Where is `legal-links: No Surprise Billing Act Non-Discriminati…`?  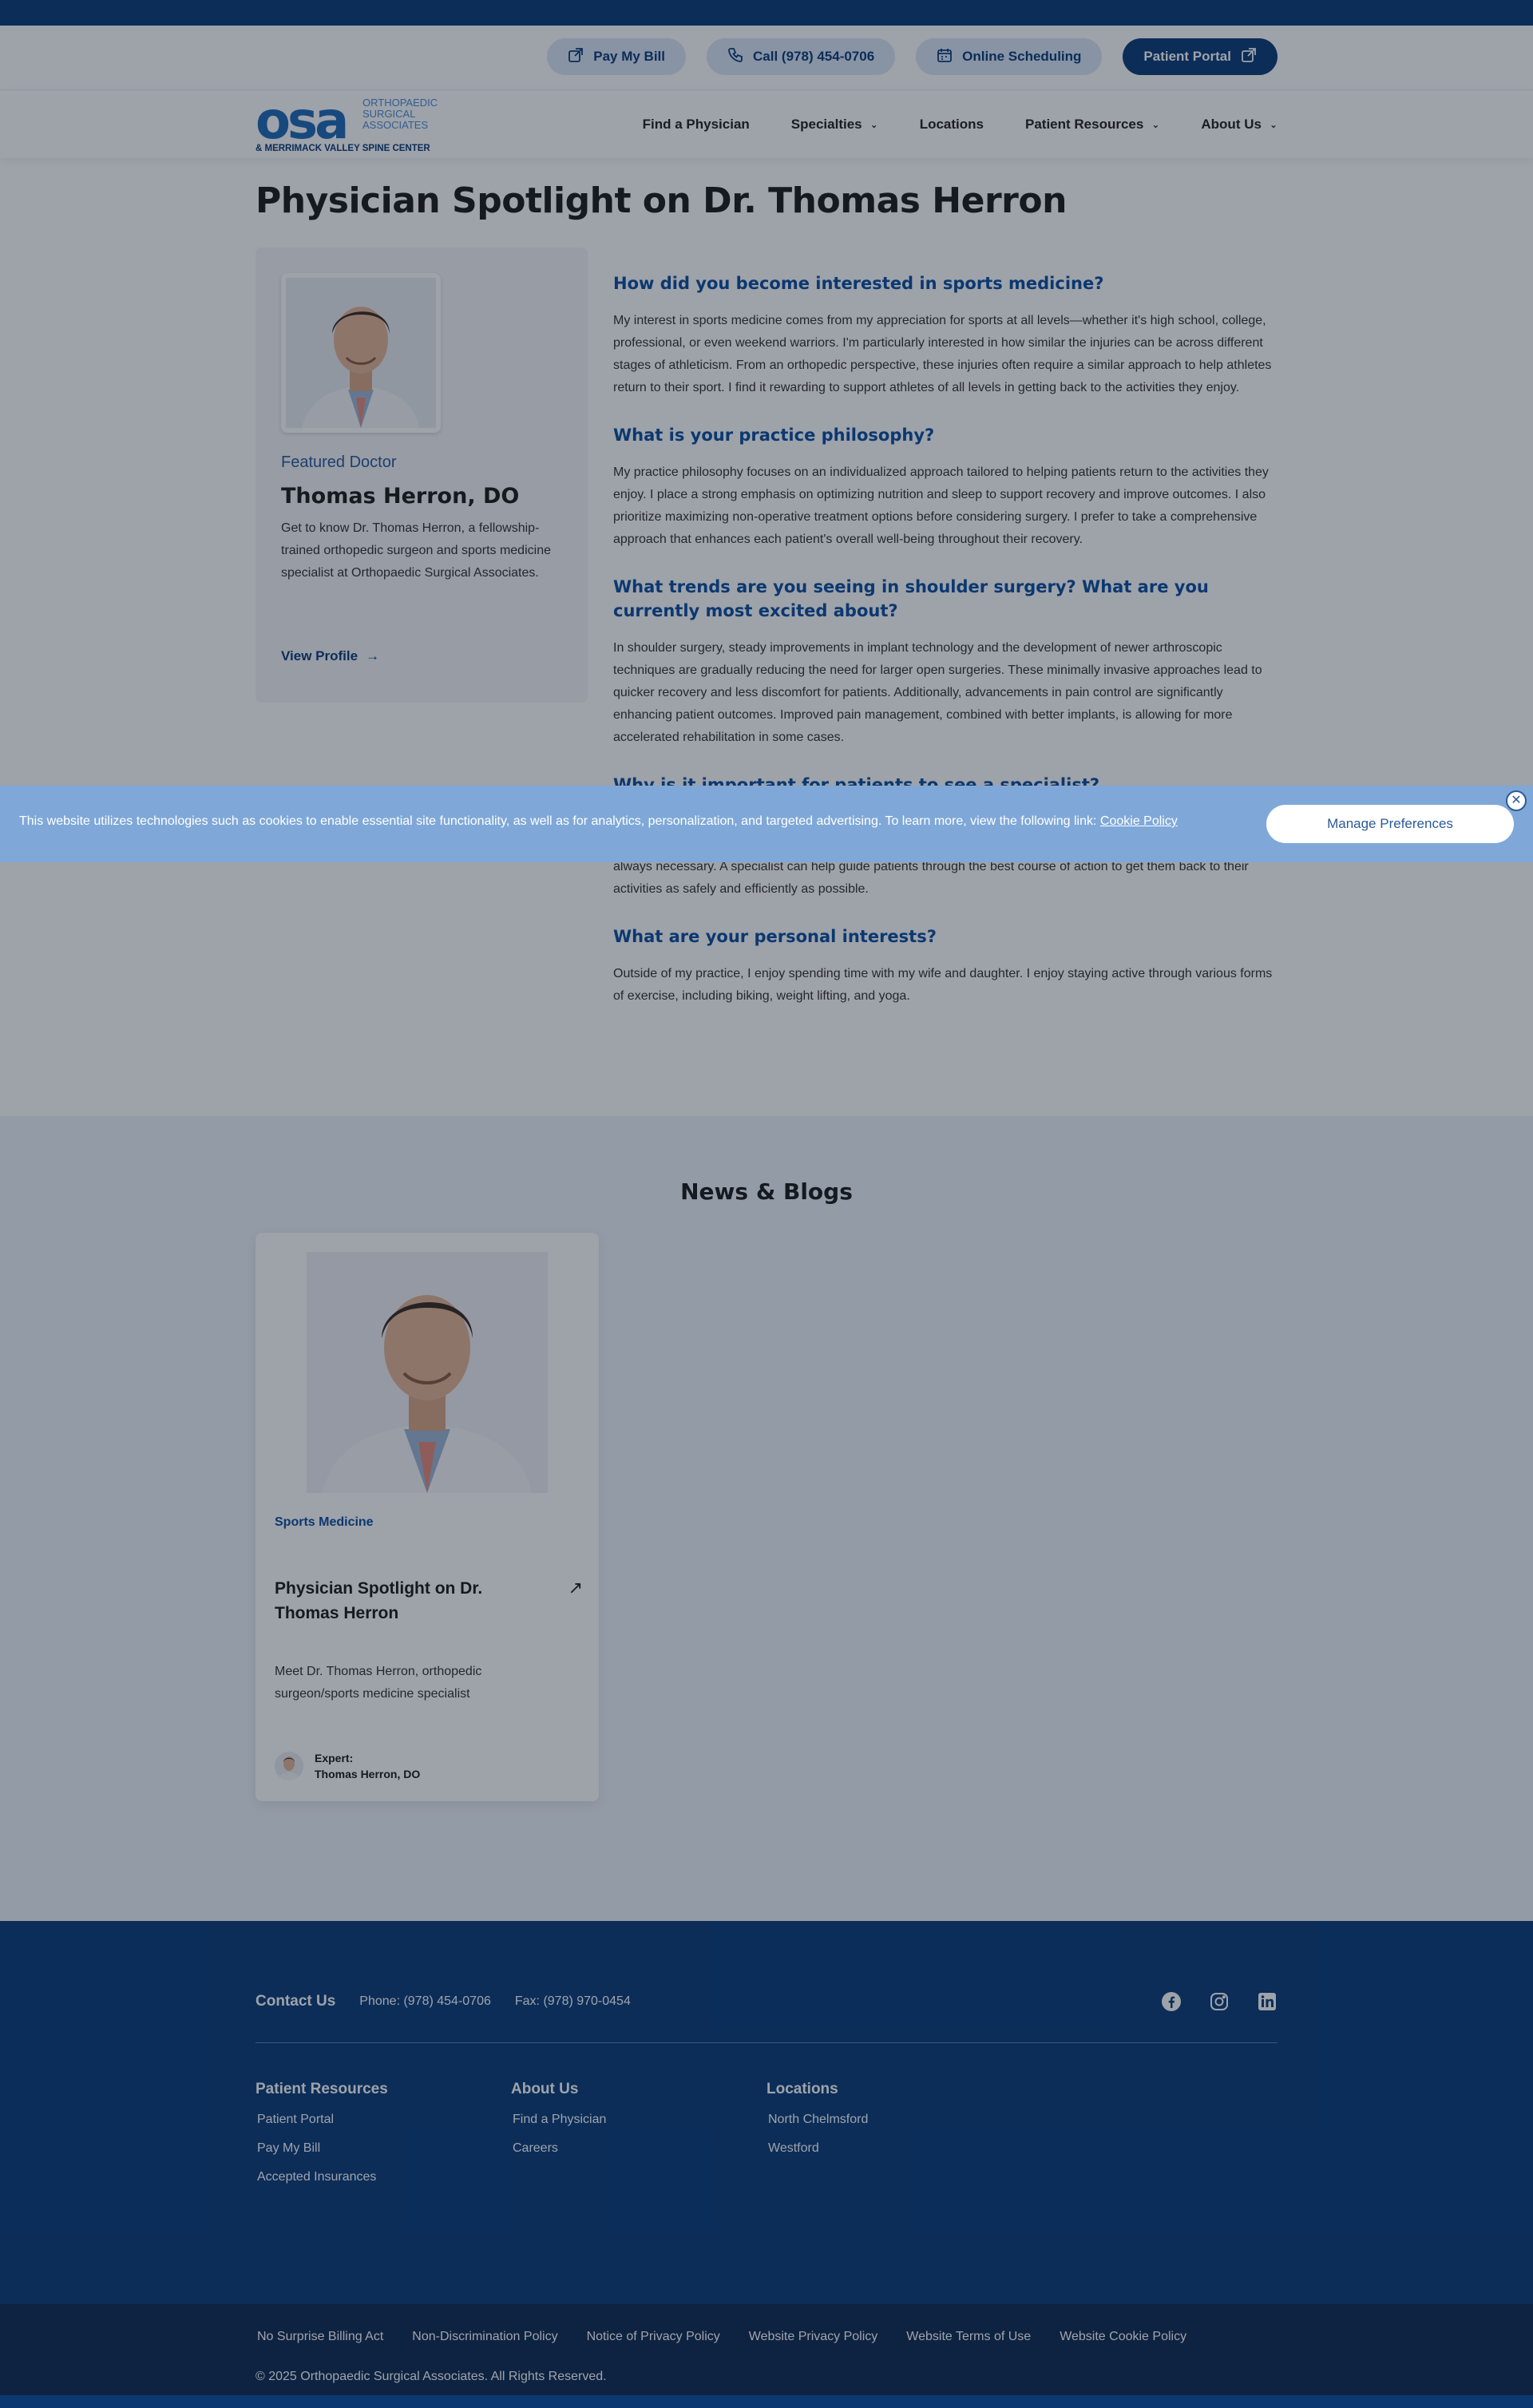
legal-links: No Surprise Billing Act Non-Discriminati… is located at coordinates (721, 2337).